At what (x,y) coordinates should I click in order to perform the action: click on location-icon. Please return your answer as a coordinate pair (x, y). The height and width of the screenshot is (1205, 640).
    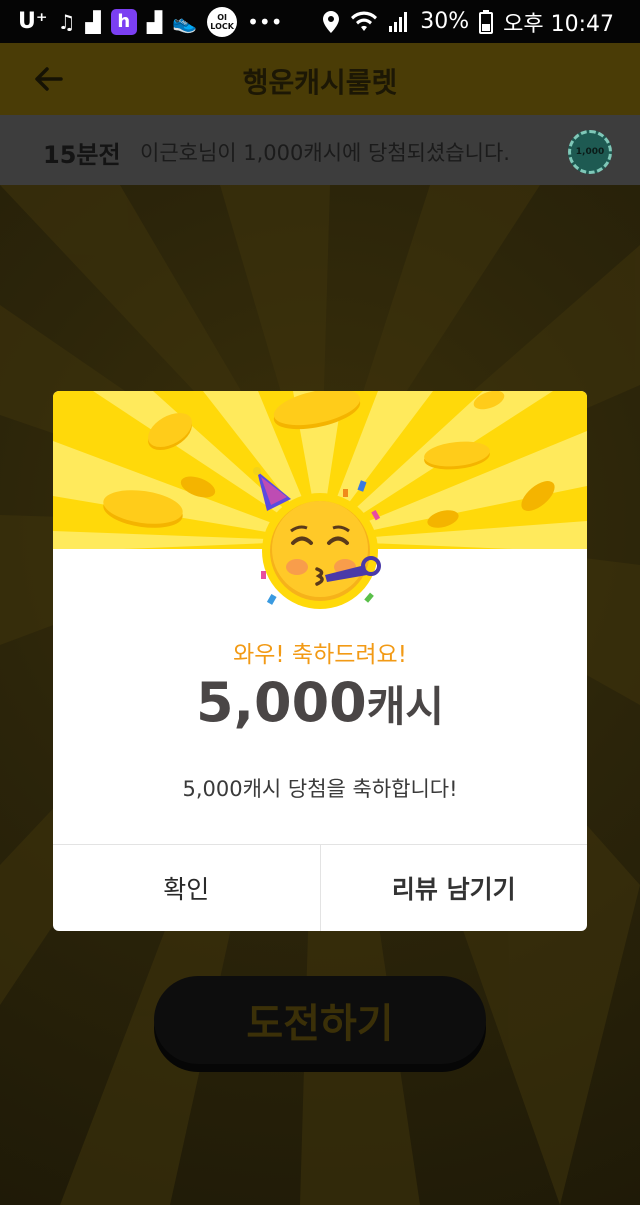
    Looking at the image, I should click on (331, 21).